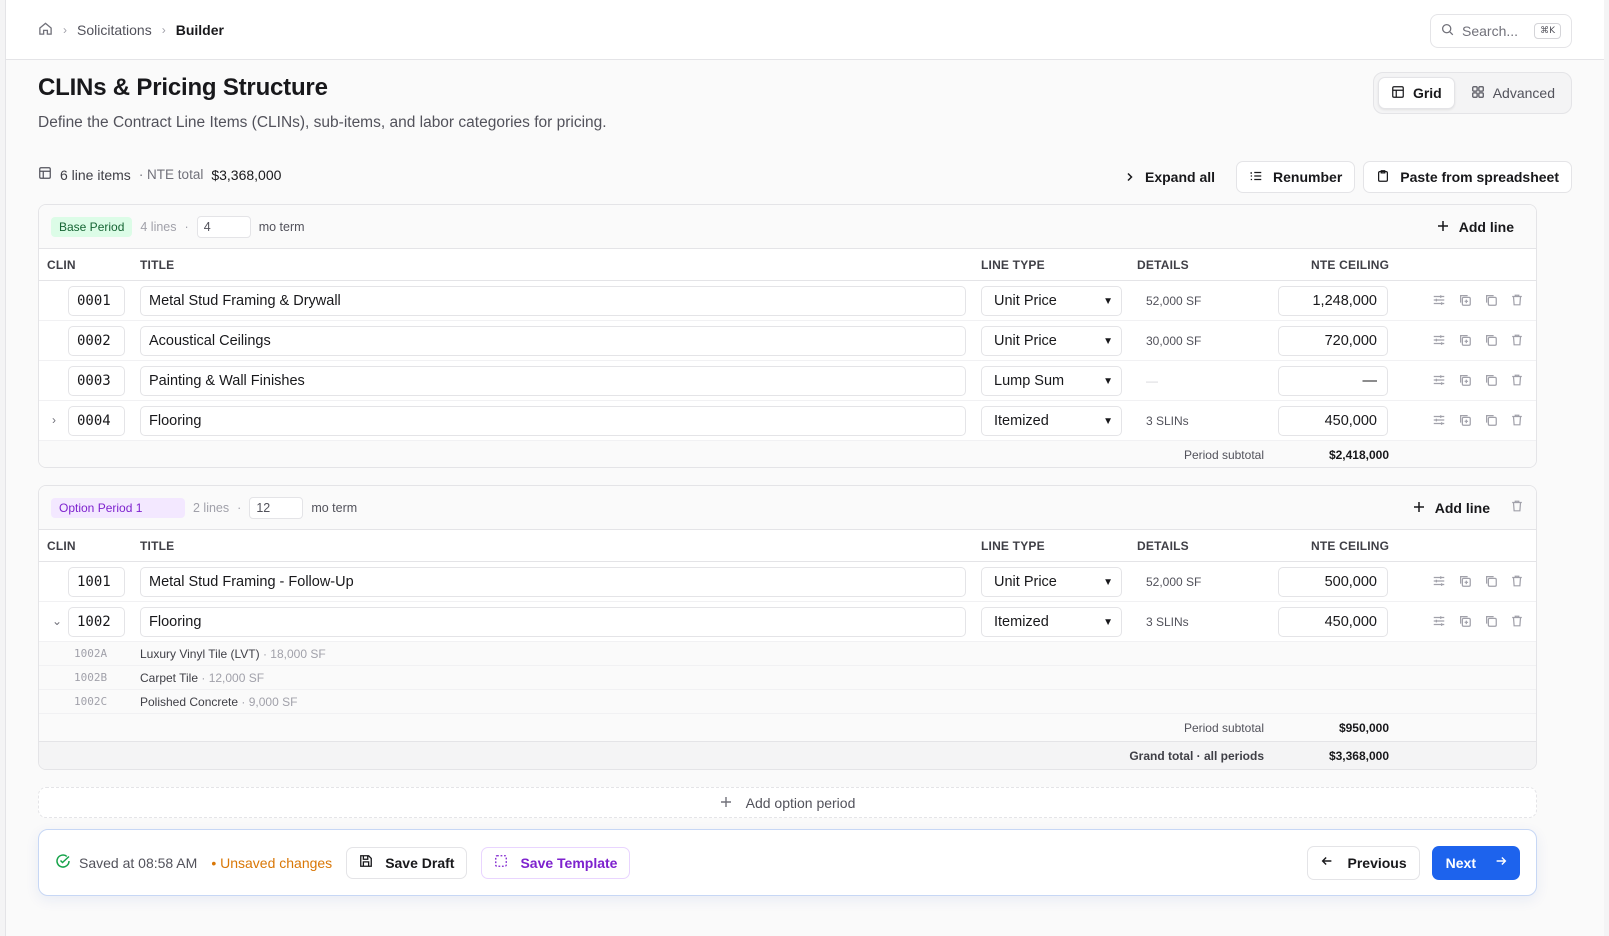  What do you see at coordinates (1051, 381) in the screenshot?
I see `line-type-select: Lump Sum ▼` at bounding box center [1051, 381].